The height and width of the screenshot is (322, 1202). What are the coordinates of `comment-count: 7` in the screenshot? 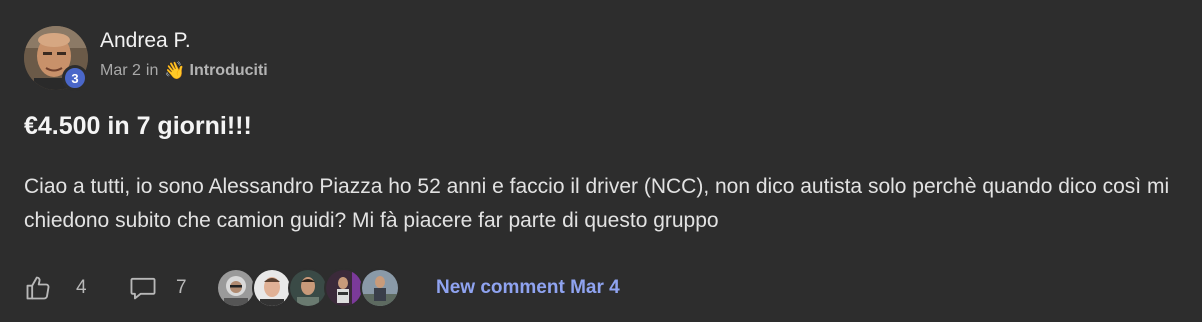 It's located at (181, 287).